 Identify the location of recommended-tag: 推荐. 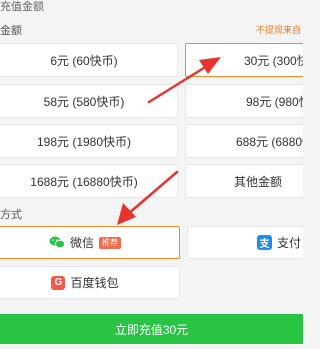
(110, 242).